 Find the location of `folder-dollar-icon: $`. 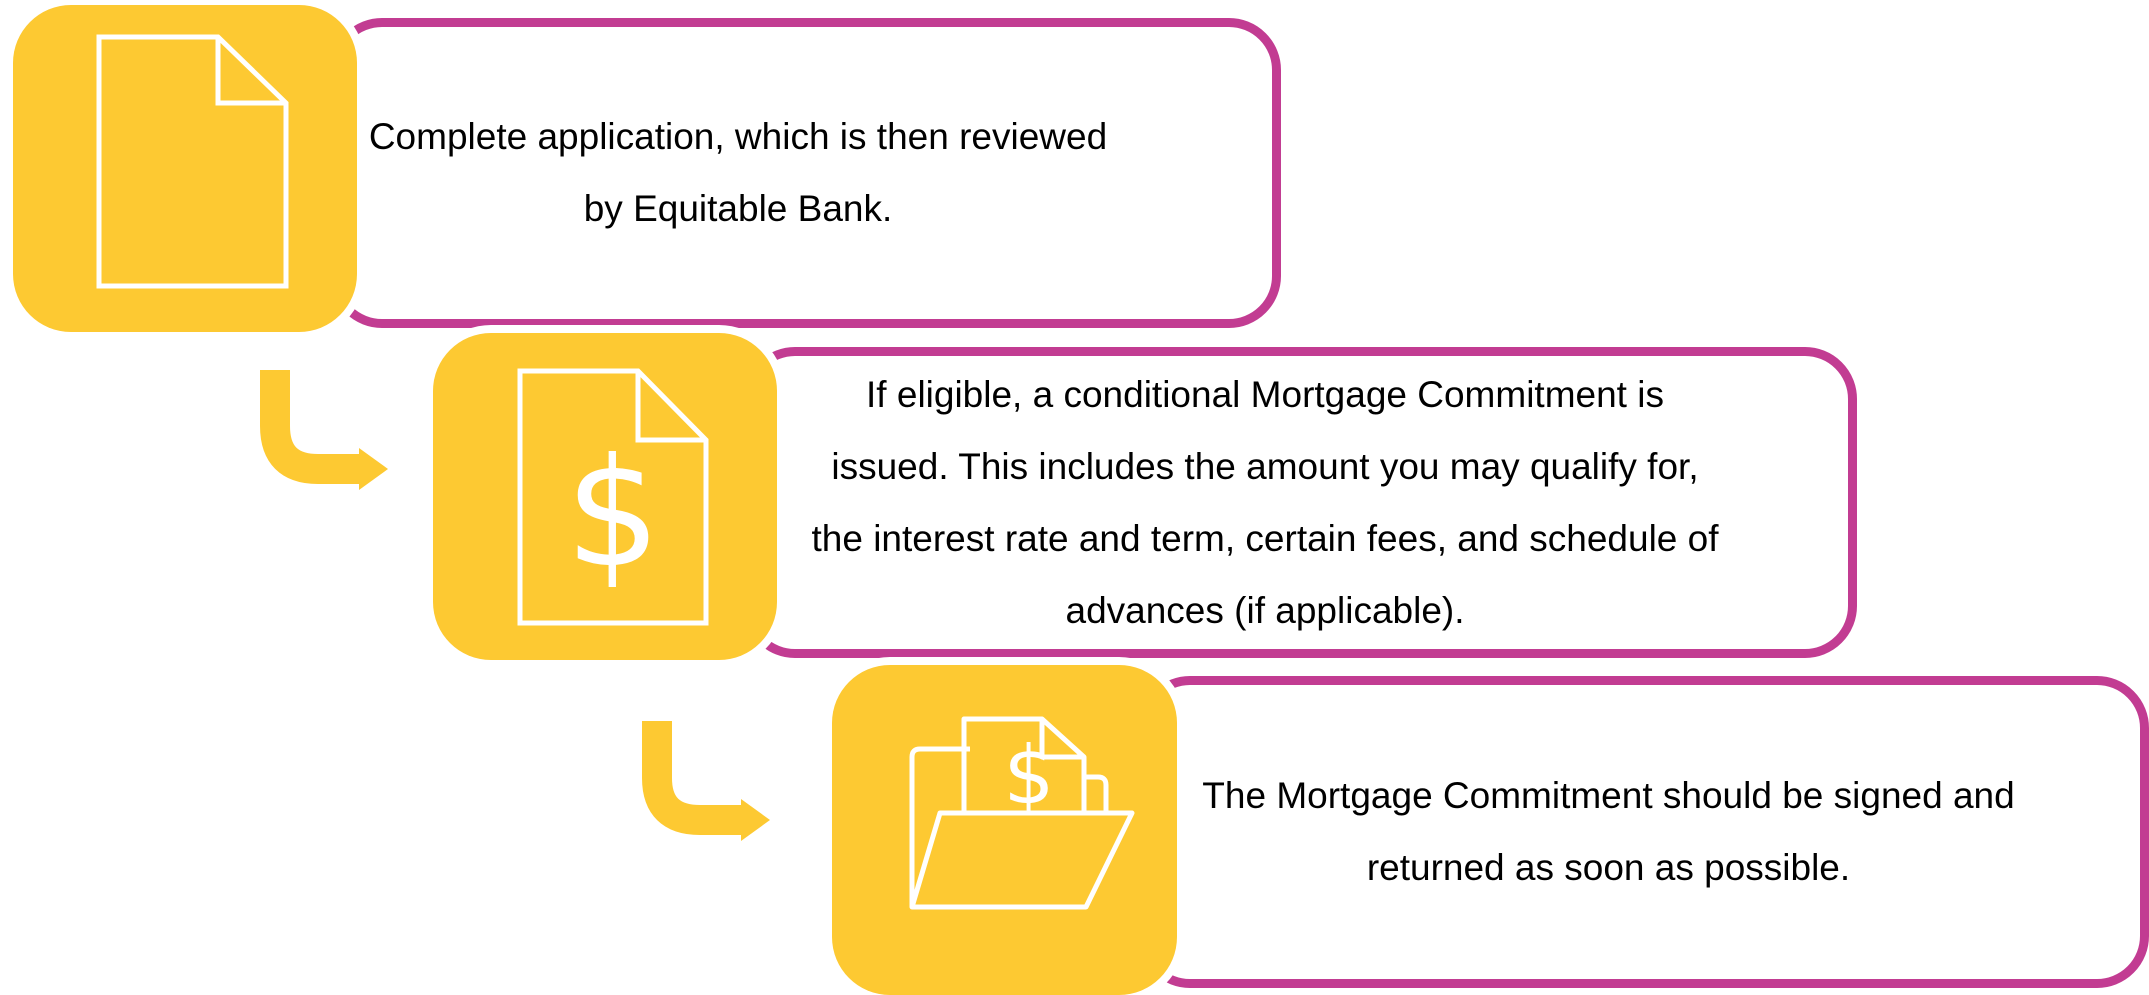

folder-dollar-icon: $ is located at coordinates (1022, 813).